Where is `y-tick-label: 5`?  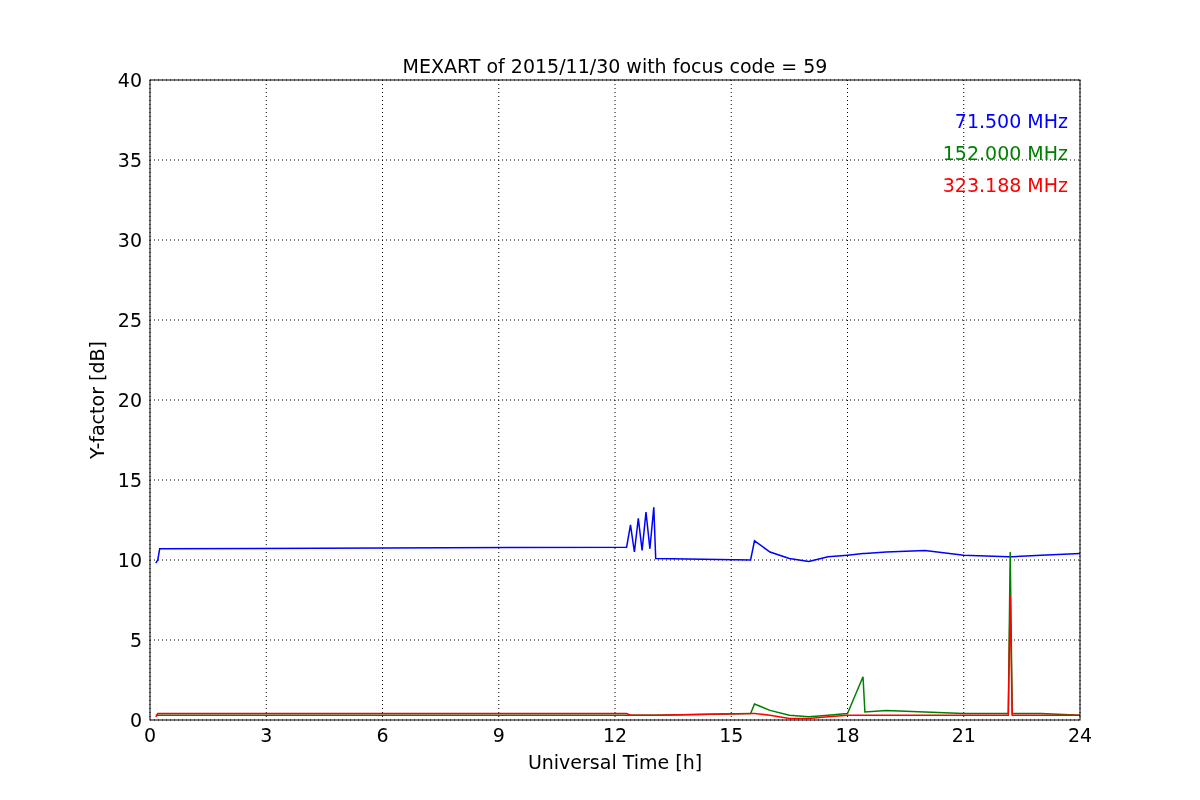 y-tick-label: 5 is located at coordinates (135, 640).